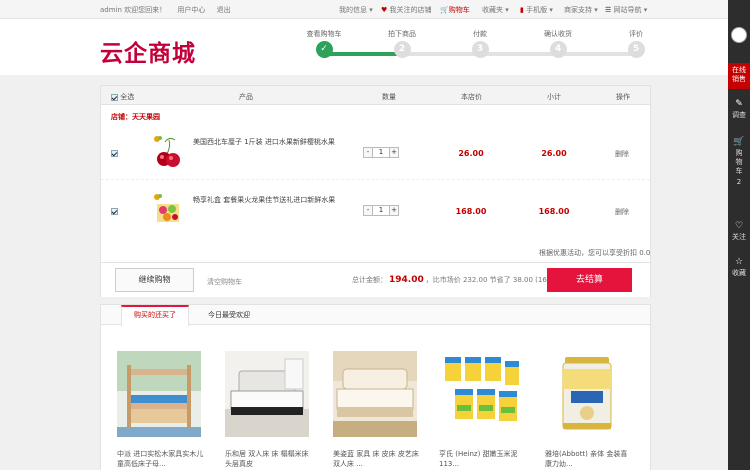 The image size is (750, 470). I want to click on product-image-baby-food-jars, so click(481, 394).